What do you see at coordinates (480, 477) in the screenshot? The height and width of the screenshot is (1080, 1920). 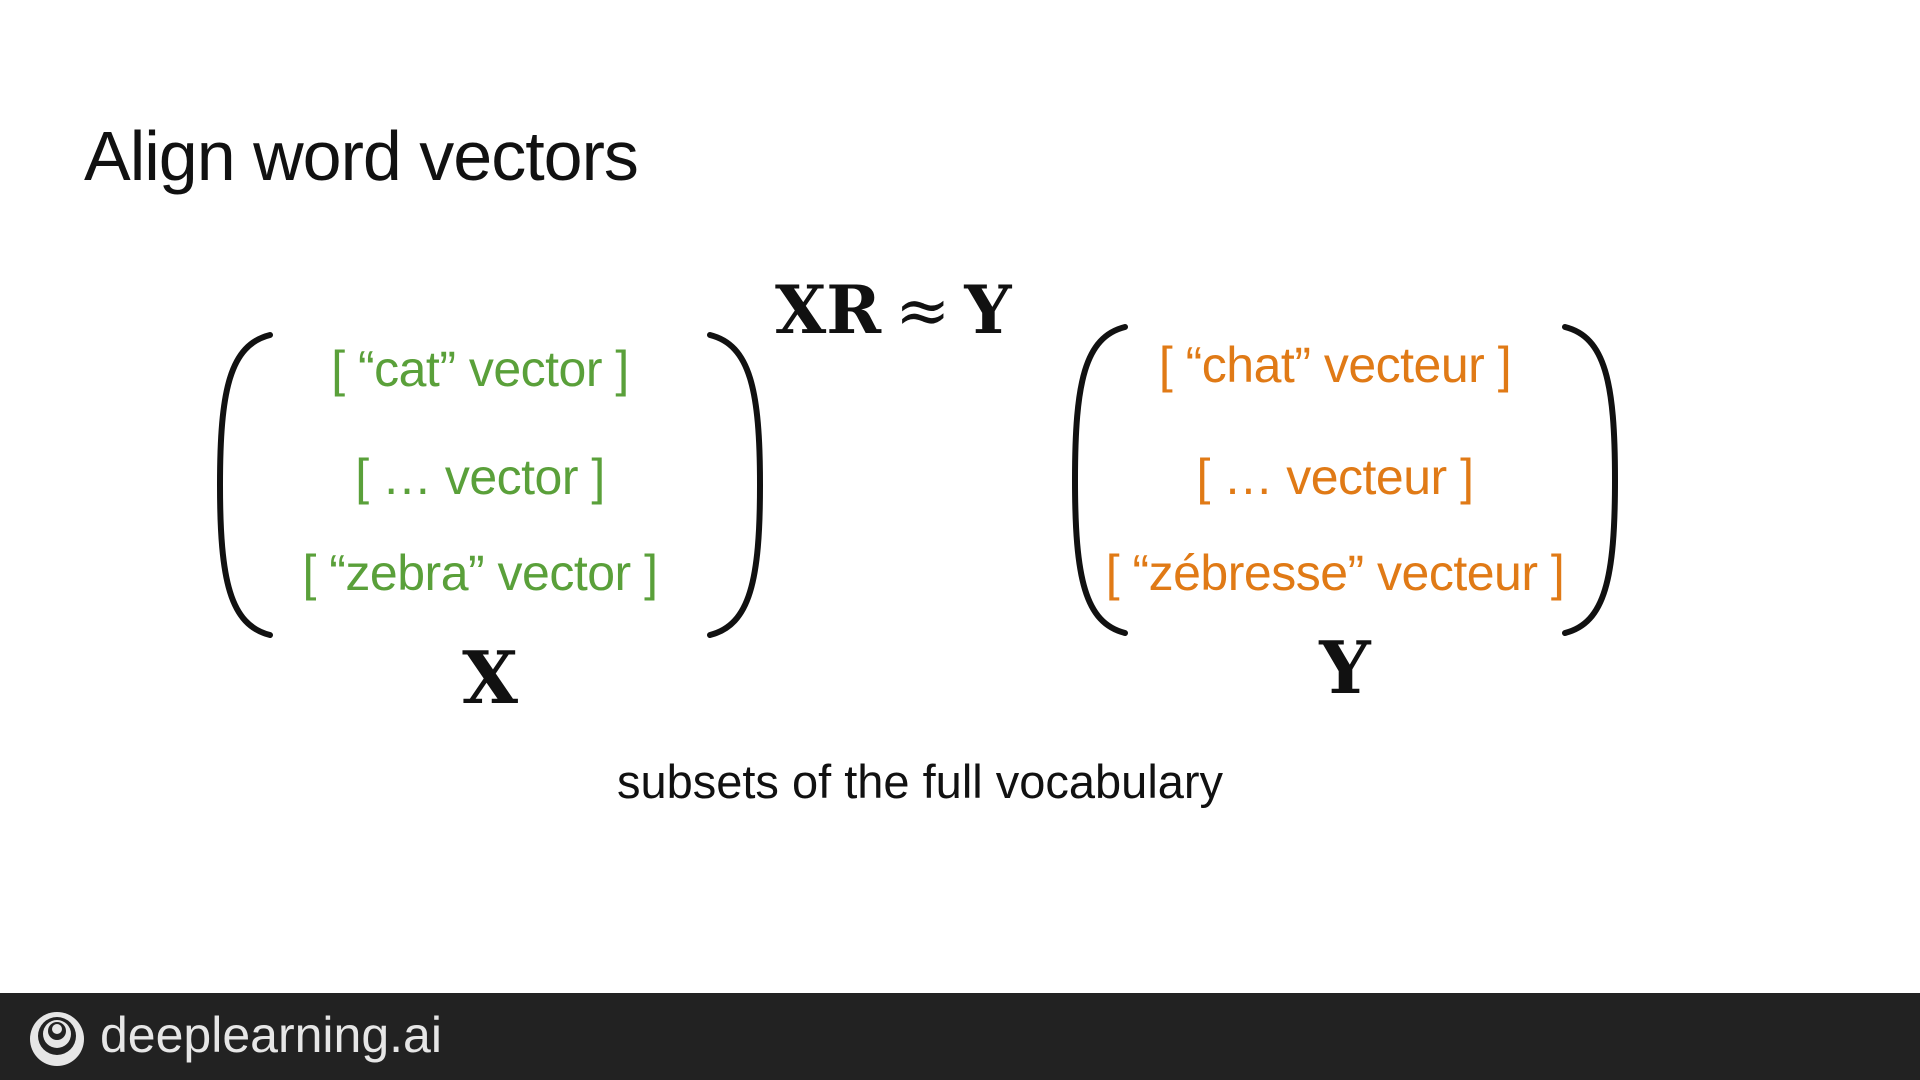 I see `matrix-x-row-ellipsis: [ … vector ]` at bounding box center [480, 477].